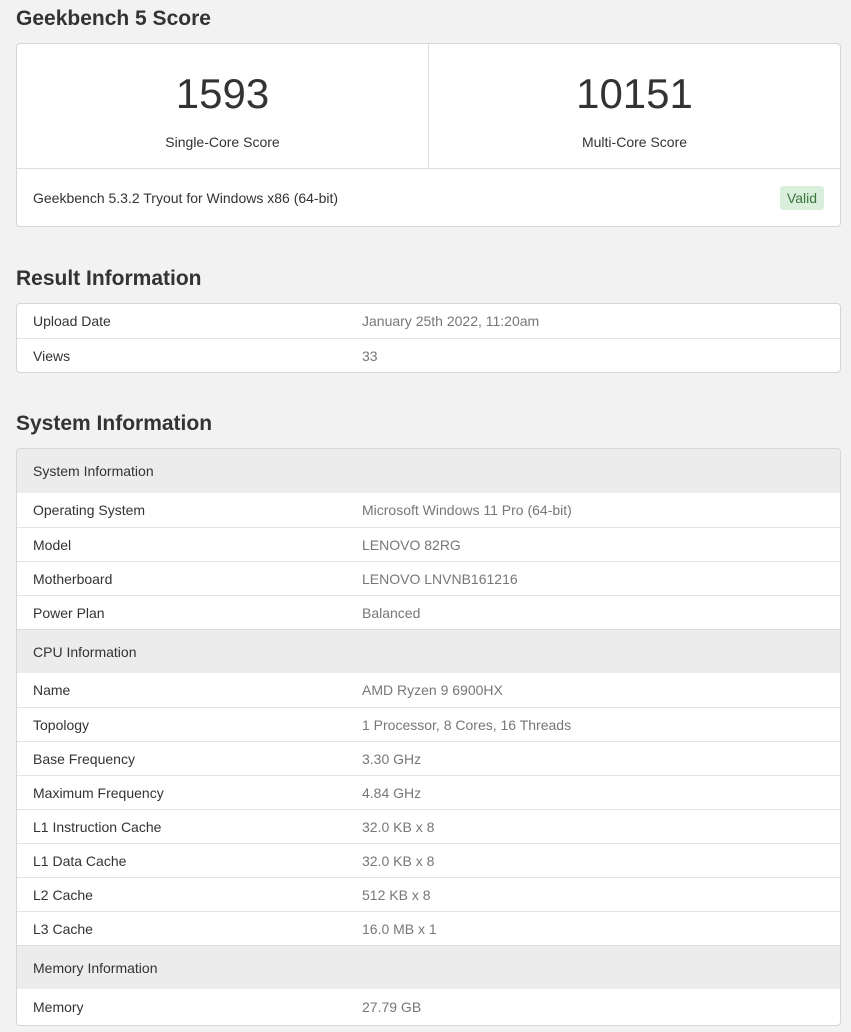 Image resolution: width=851 pixels, height=1032 pixels. I want to click on table-row: Model LENOVO 82RG, so click(428, 544).